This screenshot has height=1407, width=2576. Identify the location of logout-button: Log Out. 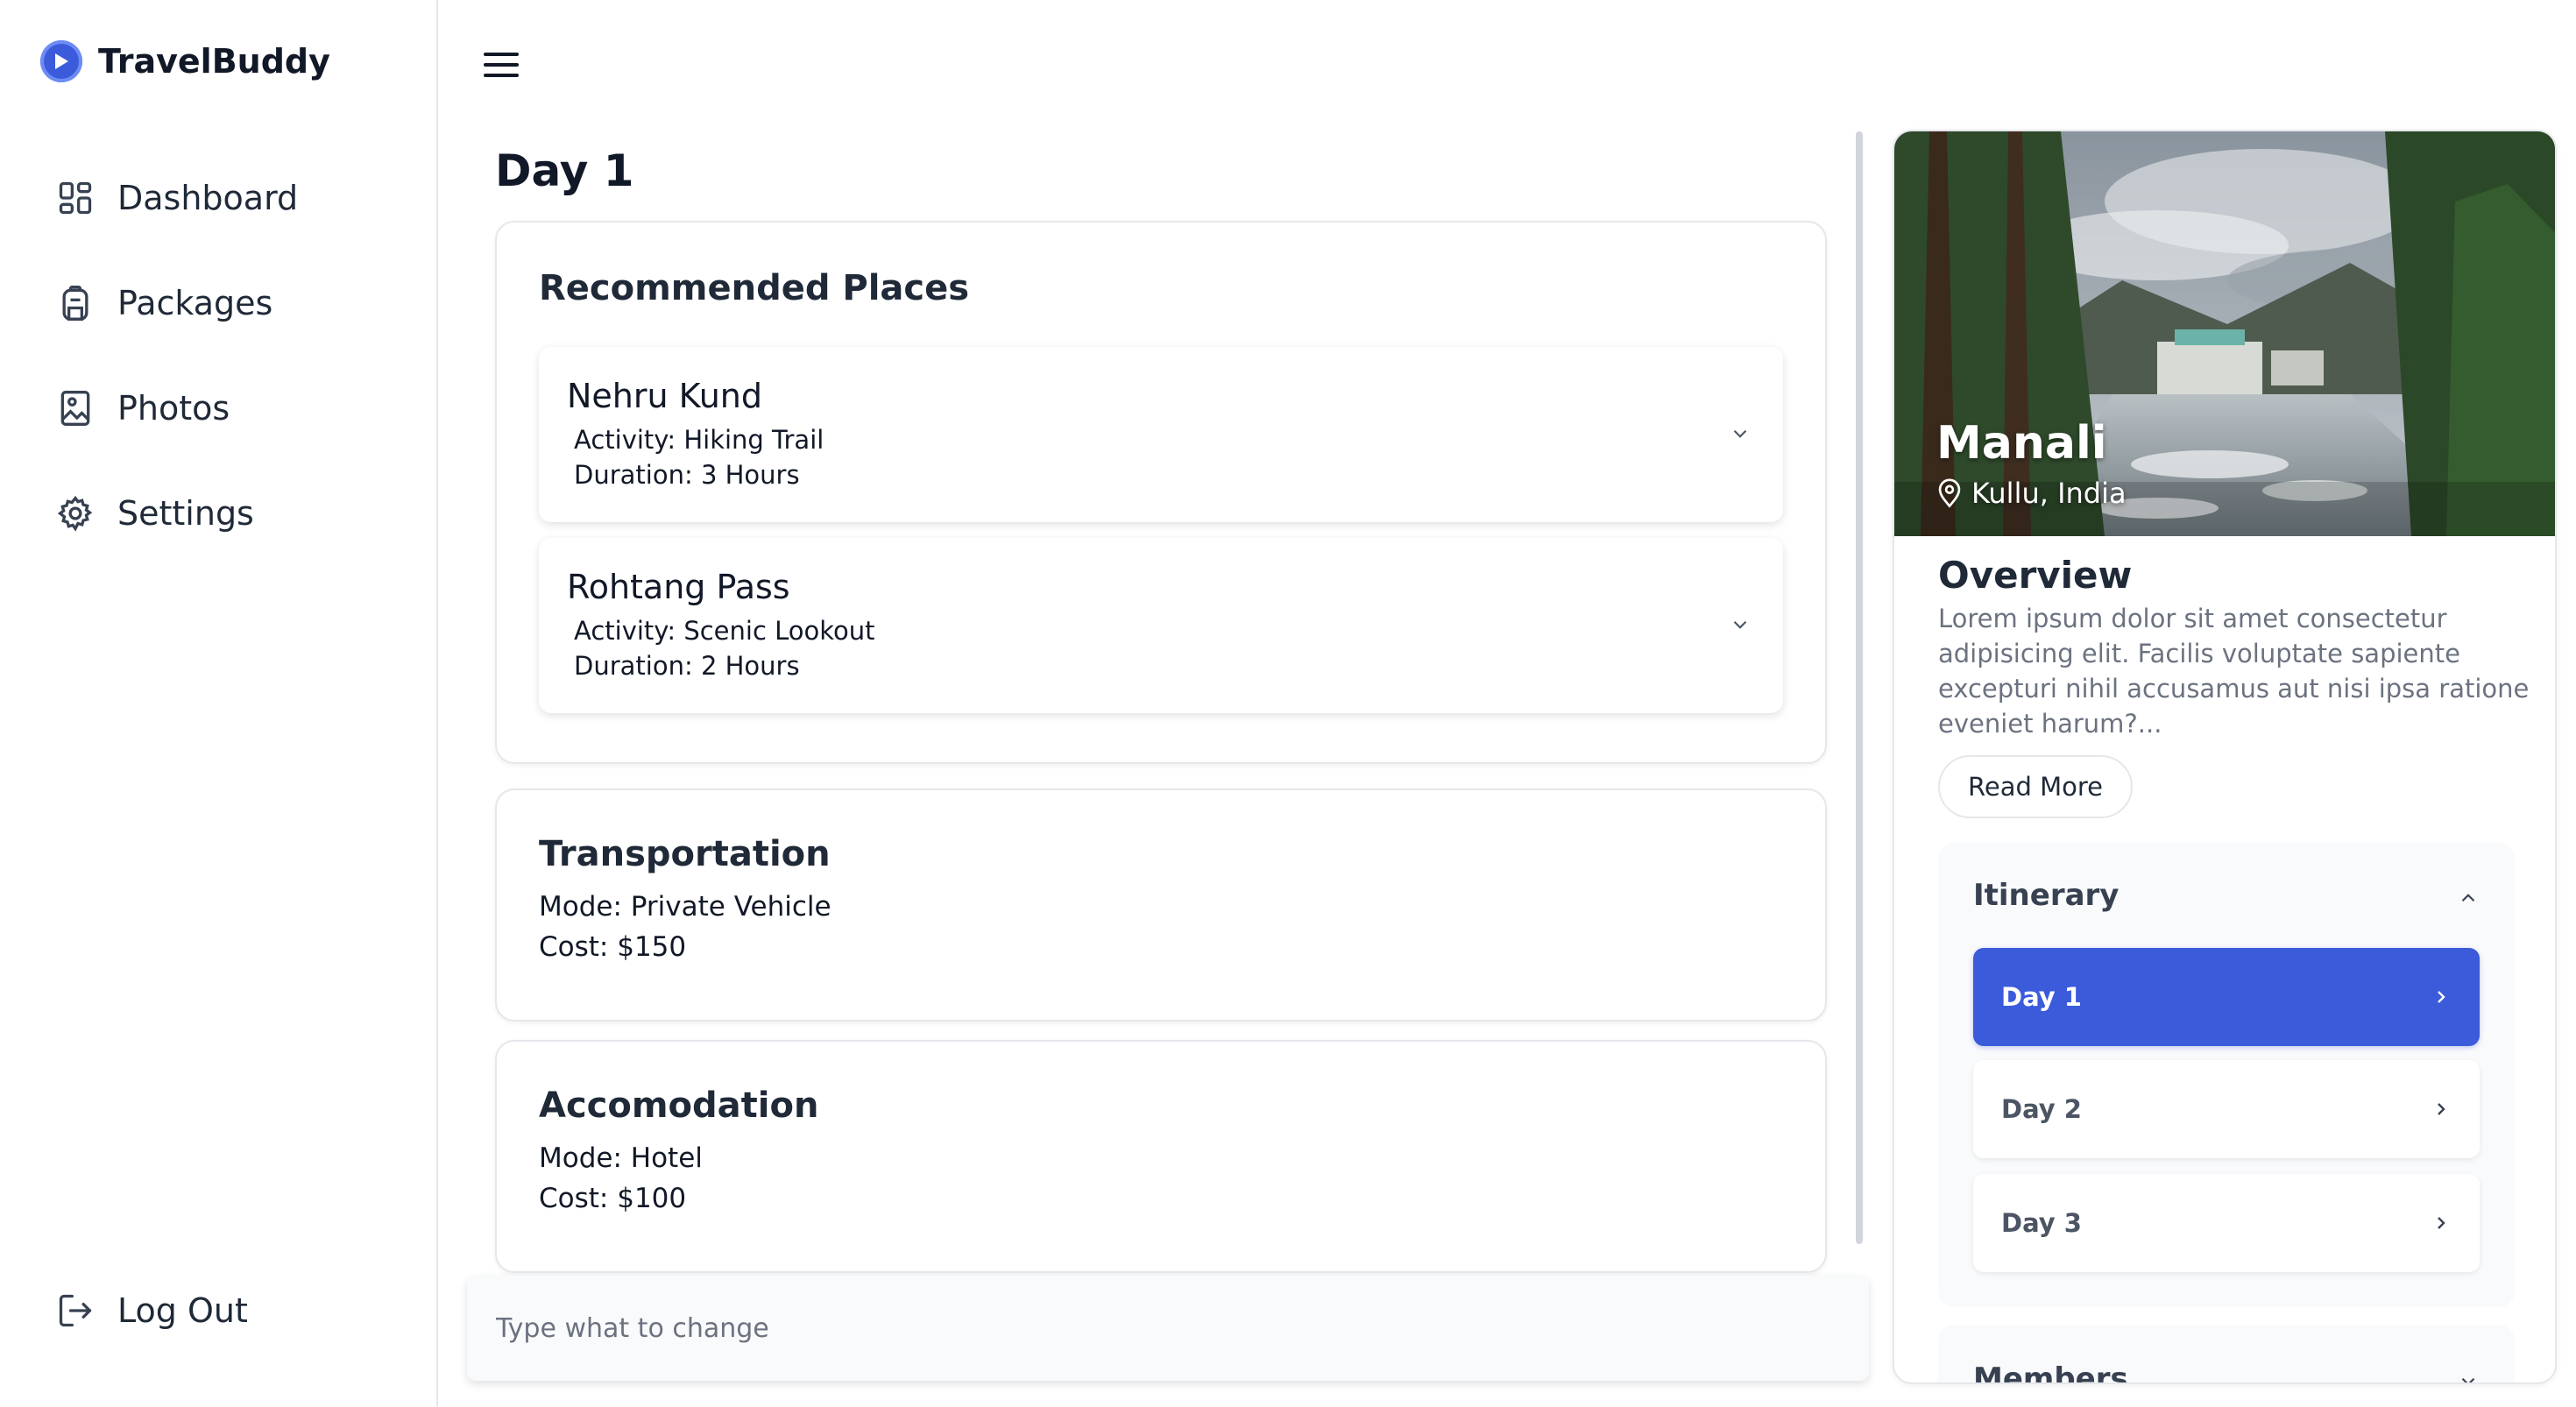
(152, 1310).